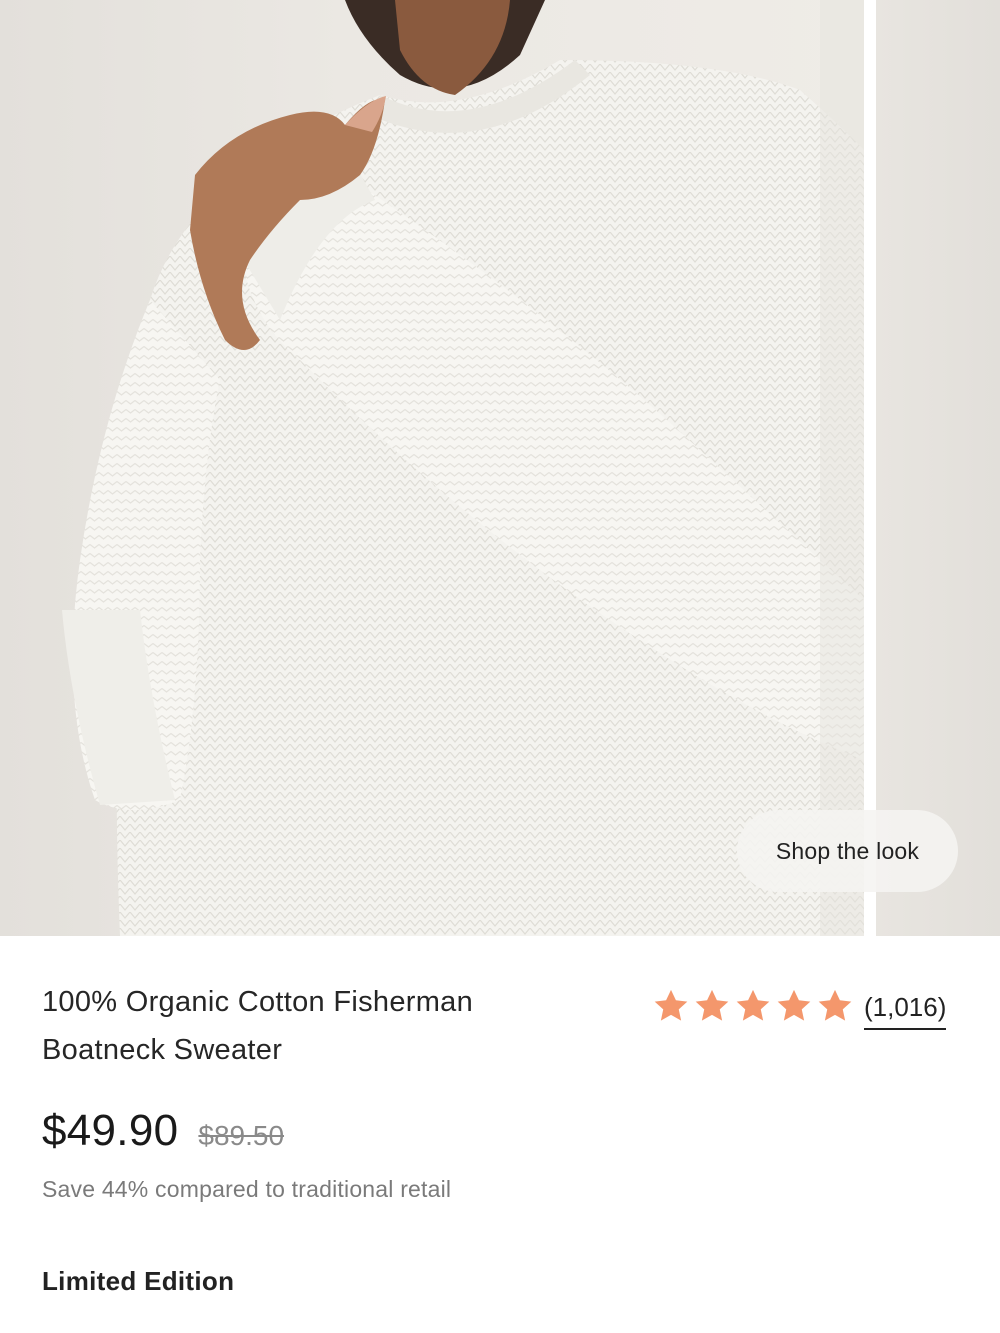  I want to click on rating-stars, so click(753, 1006).